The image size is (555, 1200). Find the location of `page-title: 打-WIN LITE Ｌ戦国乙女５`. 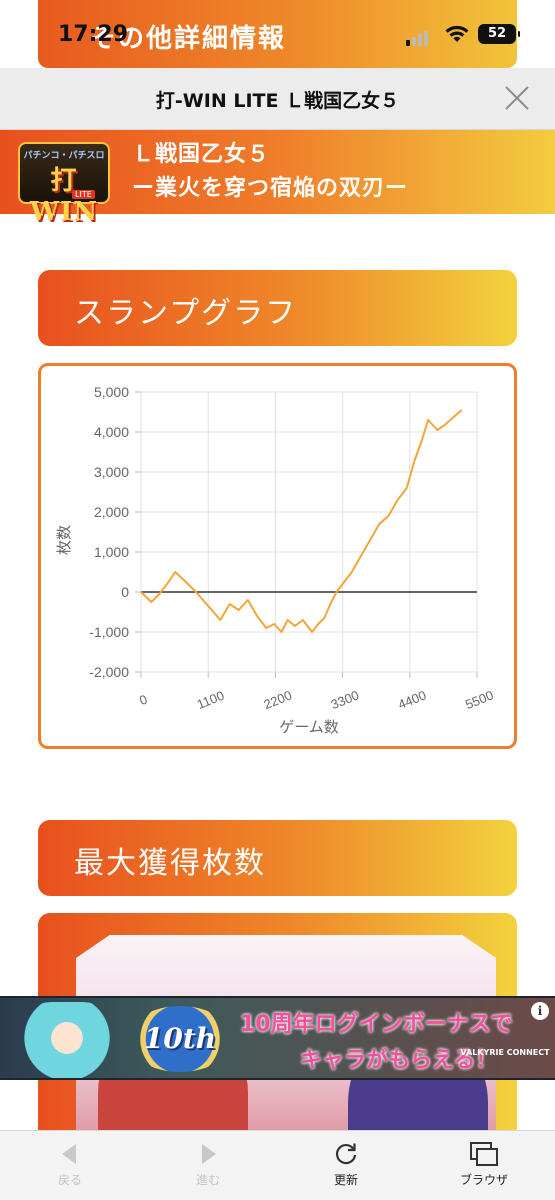

page-title: 打-WIN LITE Ｌ戦国乙女５ is located at coordinates (277, 101).